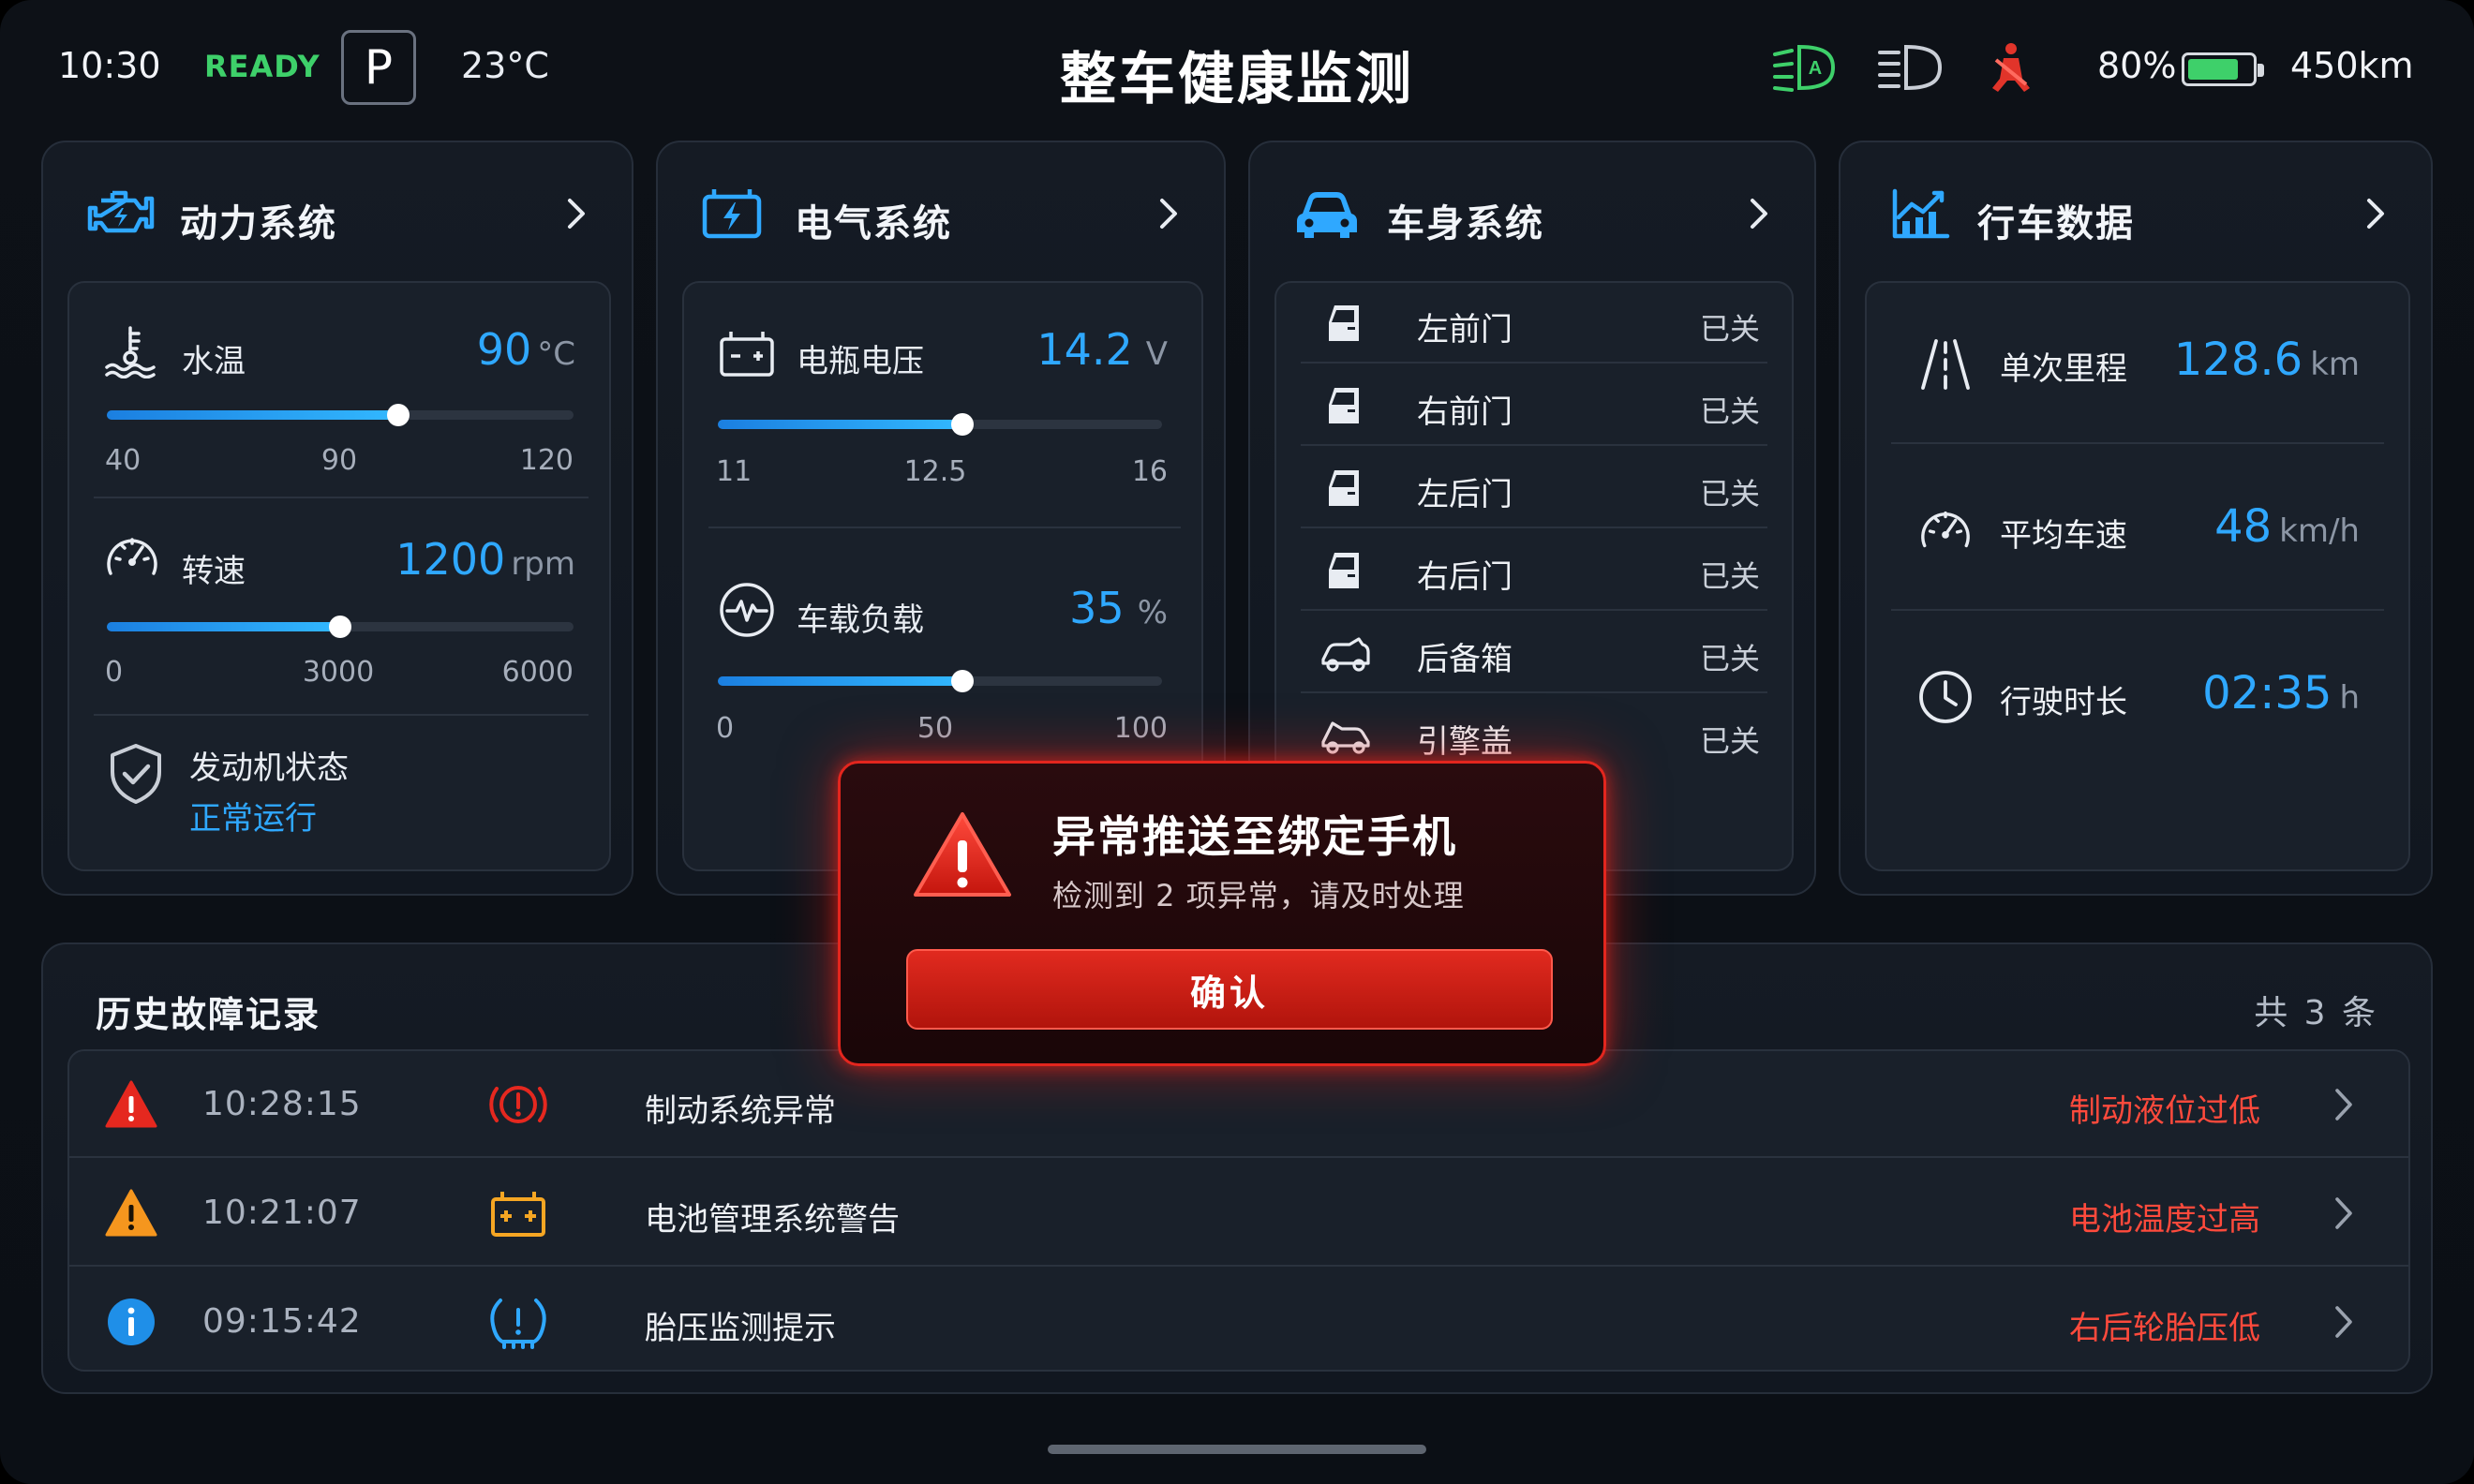 This screenshot has width=2474, height=1484. I want to click on hood-icon, so click(1346, 737).